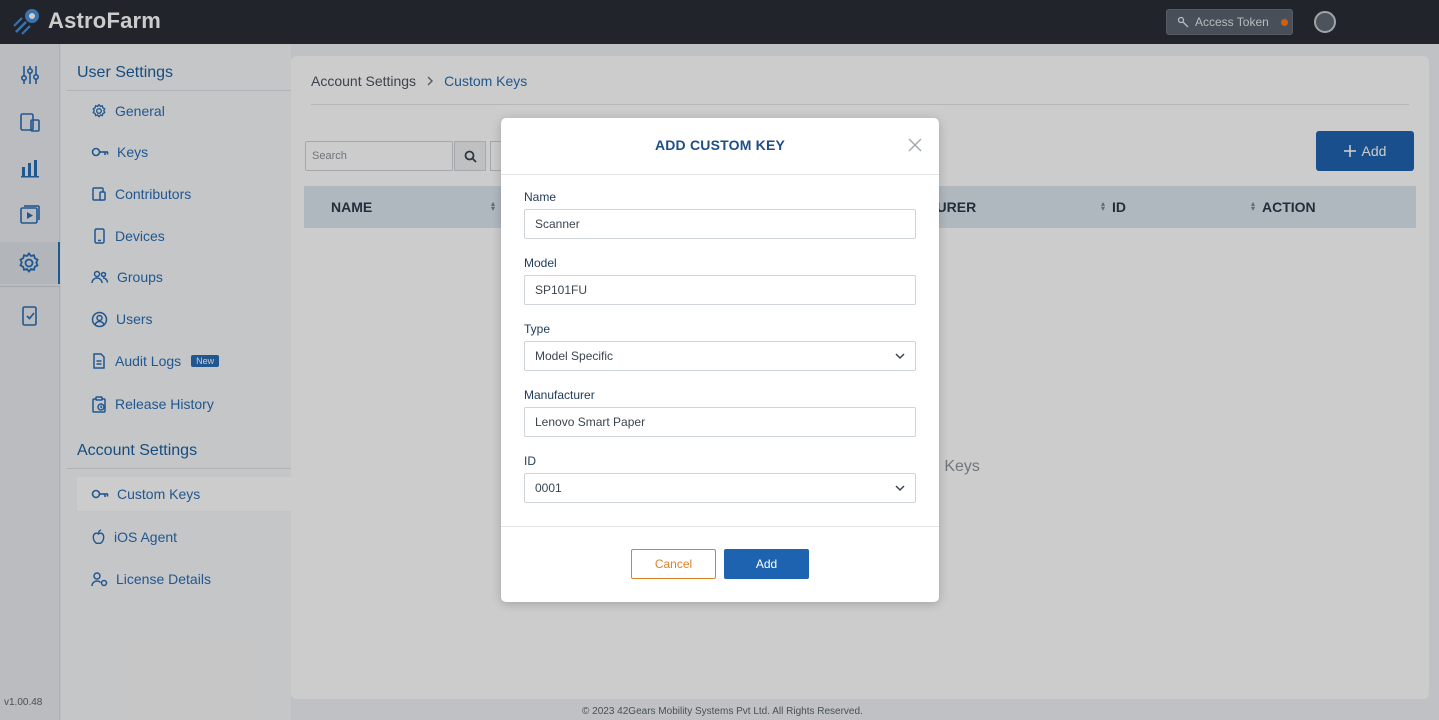  What do you see at coordinates (530, 461) in the screenshot?
I see `id-label: ID` at bounding box center [530, 461].